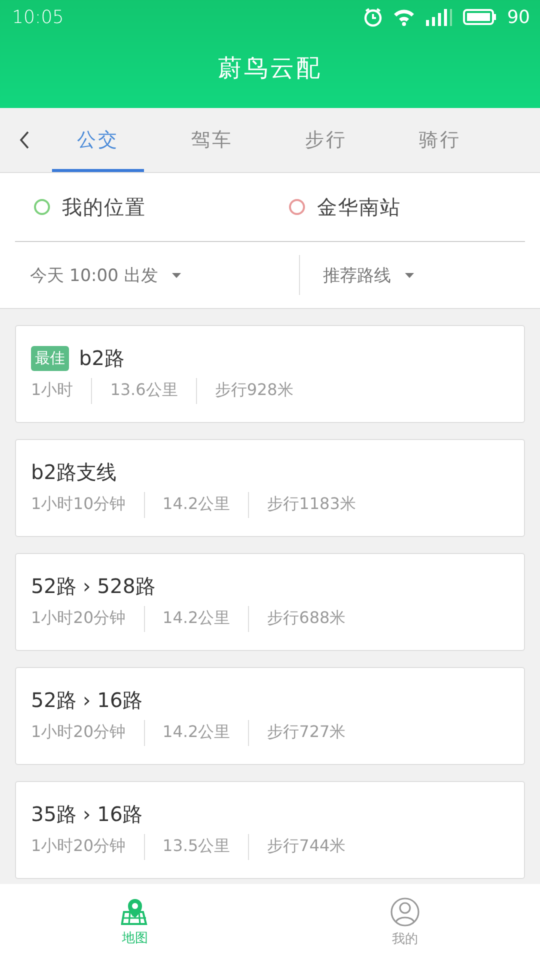 This screenshot has height=960, width=540. I want to click on tab: 骑行, so click(440, 140).